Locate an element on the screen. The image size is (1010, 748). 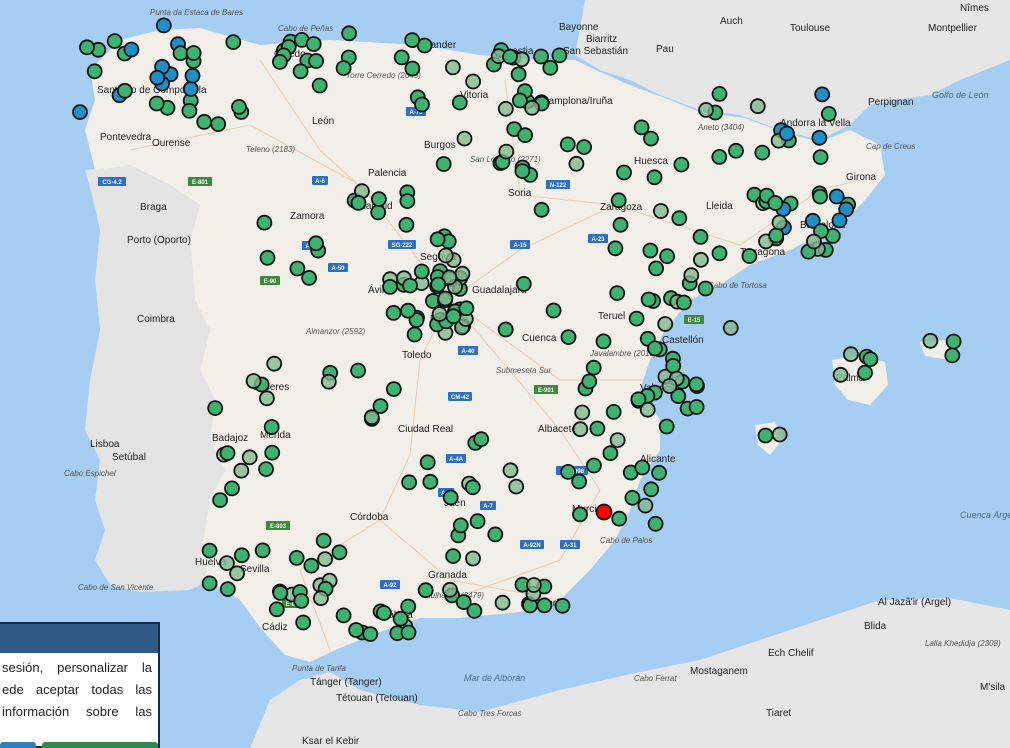
cookie-settings-button is located at coordinates (18, 745).